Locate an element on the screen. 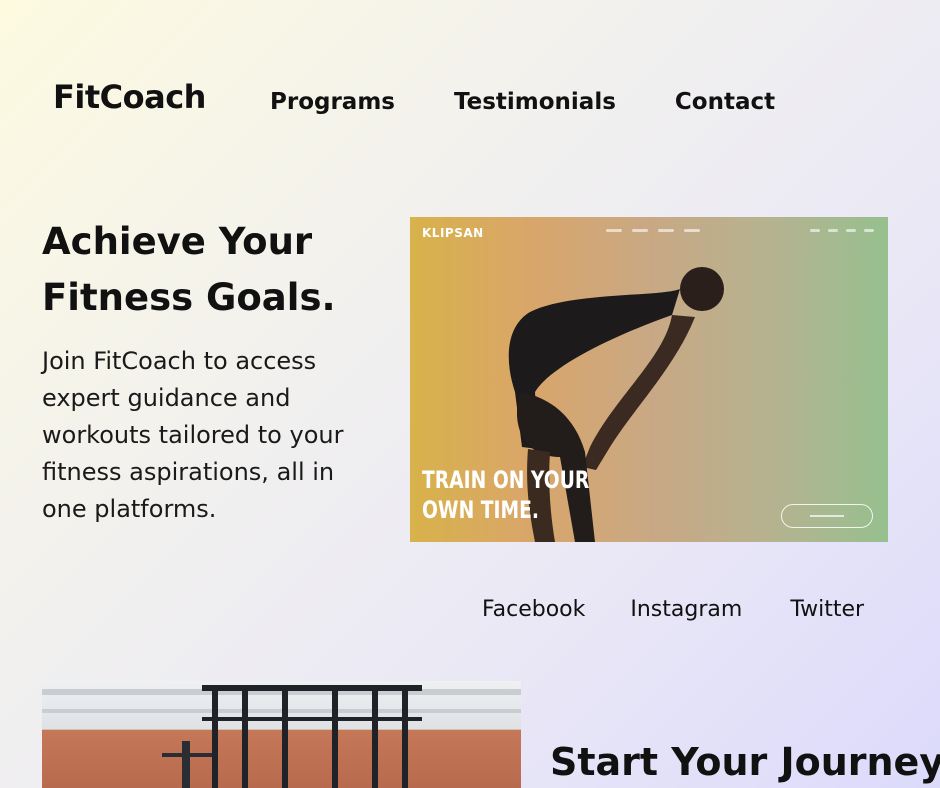 The width and height of the screenshot is (940, 788). facebook-link: Facebook is located at coordinates (533, 609).